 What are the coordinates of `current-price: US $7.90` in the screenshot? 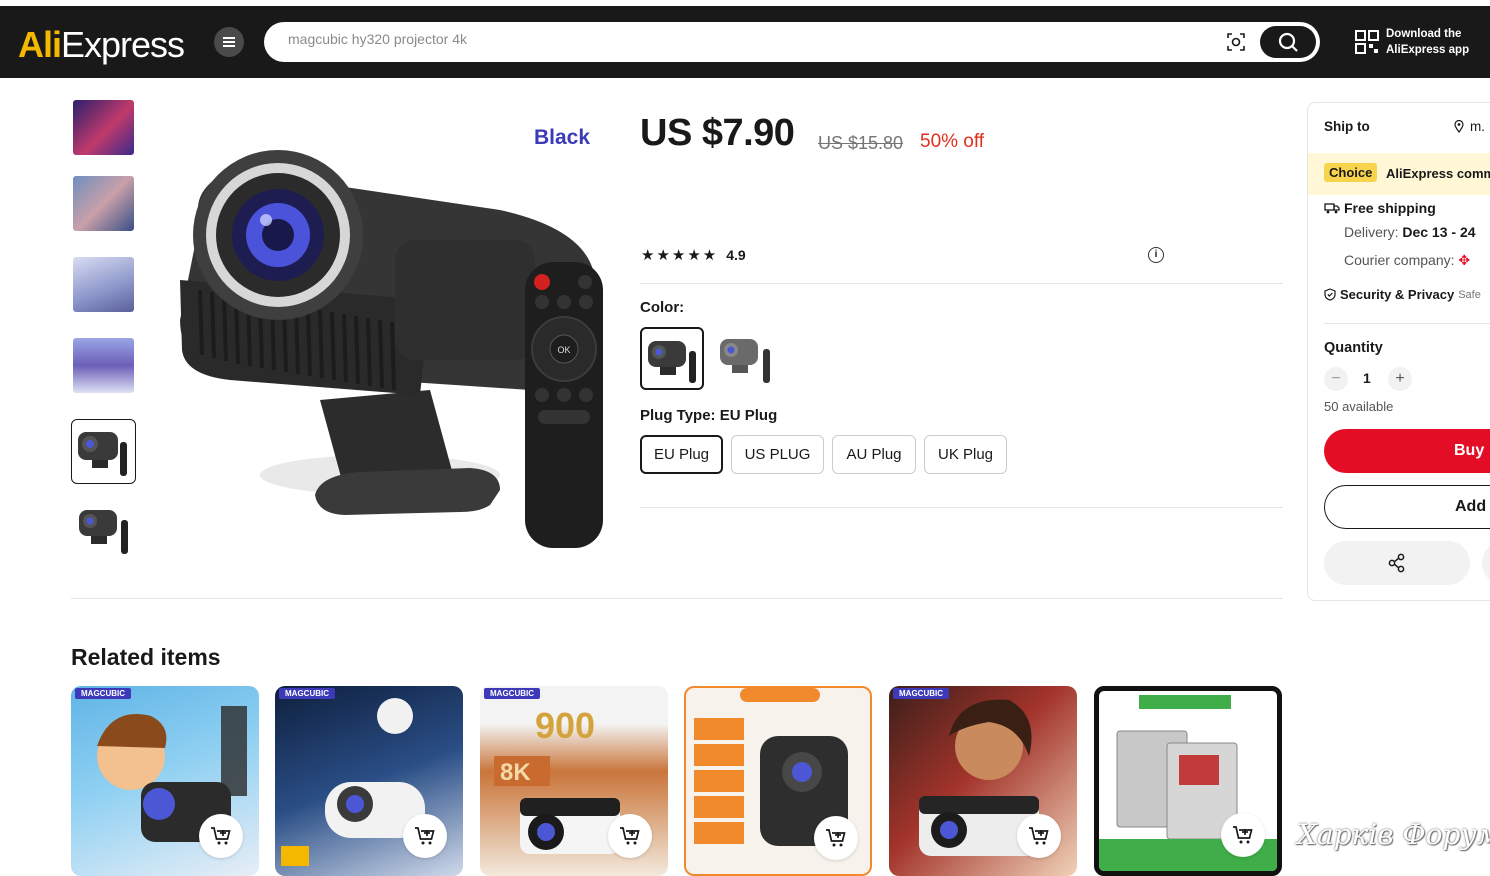 It's located at (717, 133).